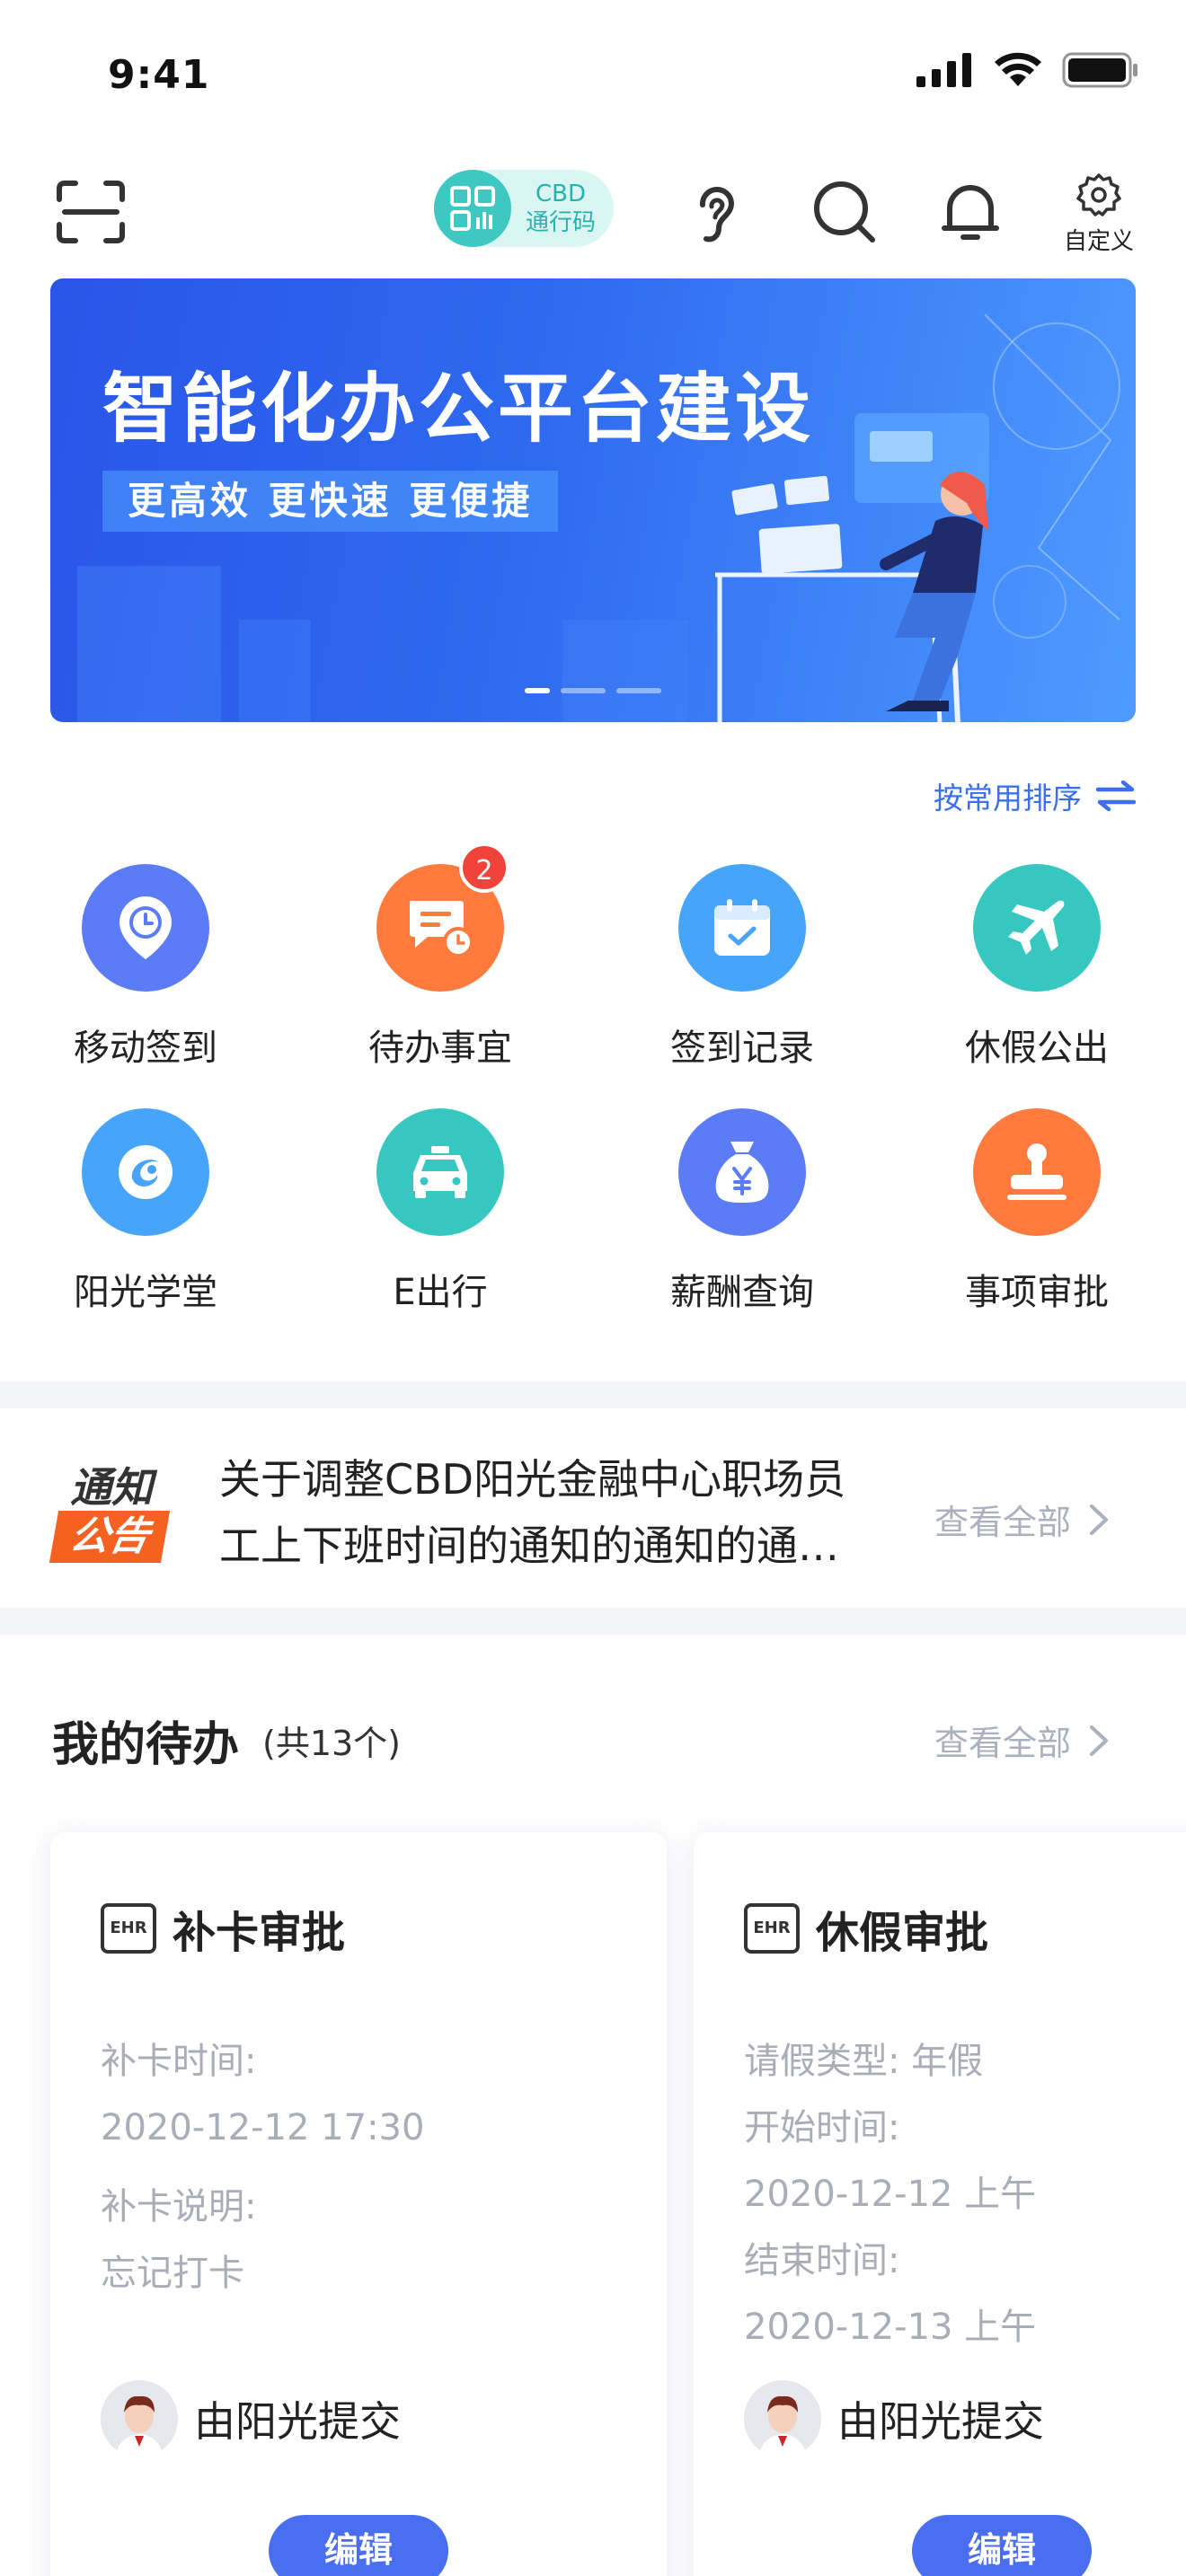  I want to click on battery-icon, so click(1099, 70).